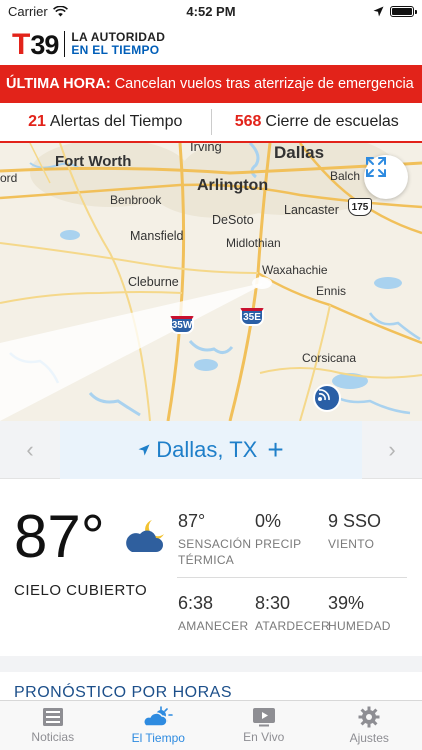  I want to click on location-selector: Dallas, TX +, so click(211, 449).